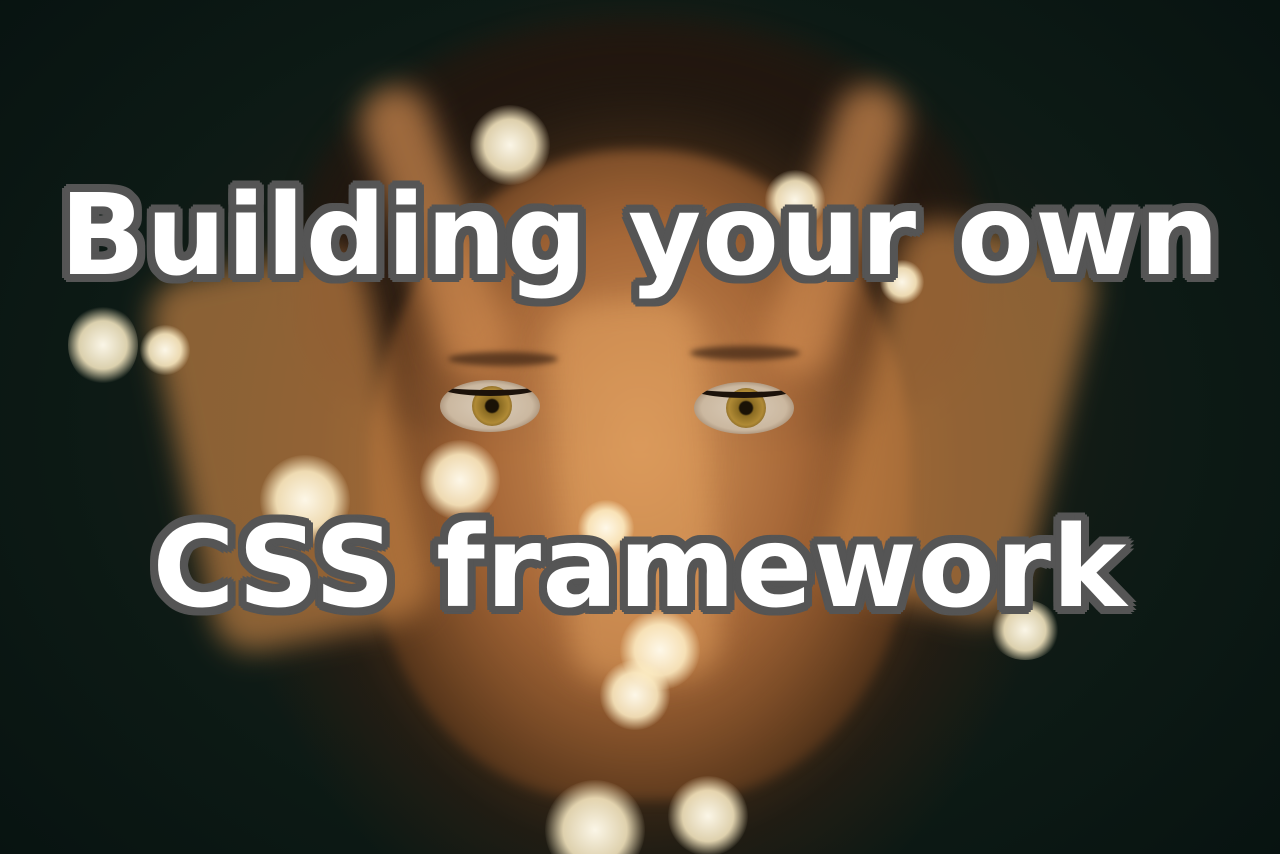 The width and height of the screenshot is (1280, 854). I want to click on left-eyebrow, so click(503, 359).